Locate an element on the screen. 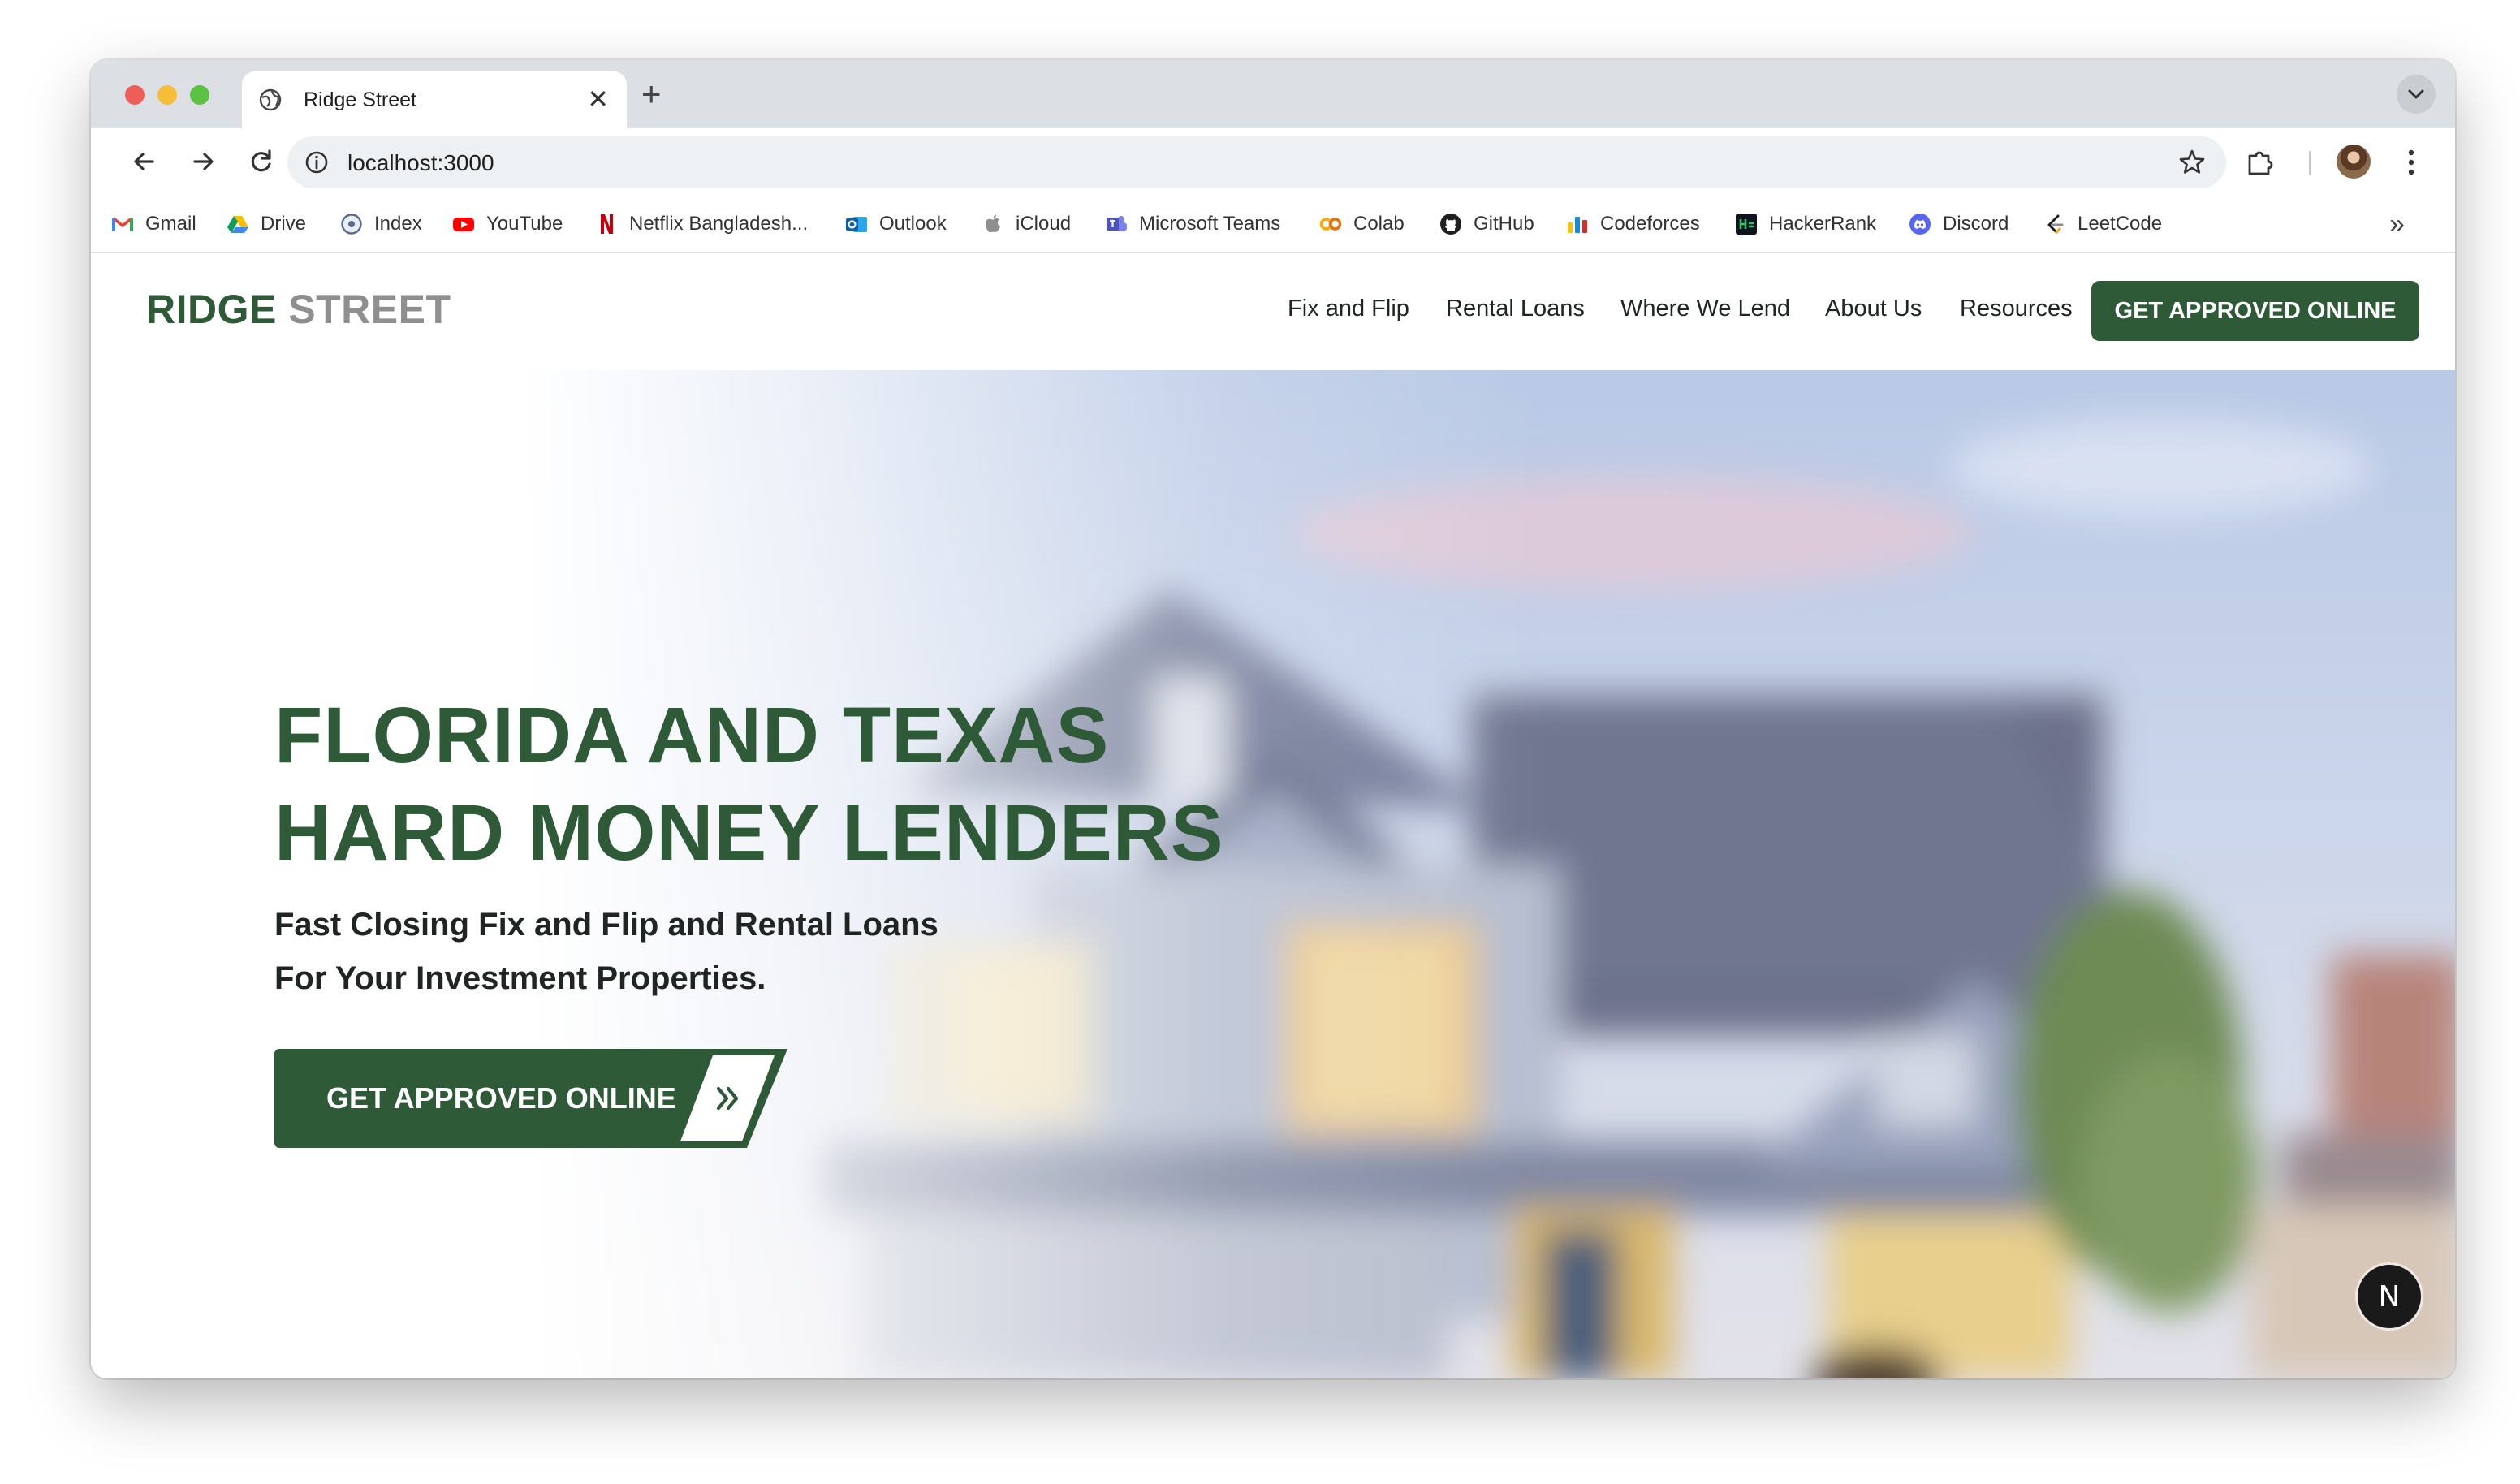  bookmark-hackerrank: HackerRank is located at coordinates (1805, 224).